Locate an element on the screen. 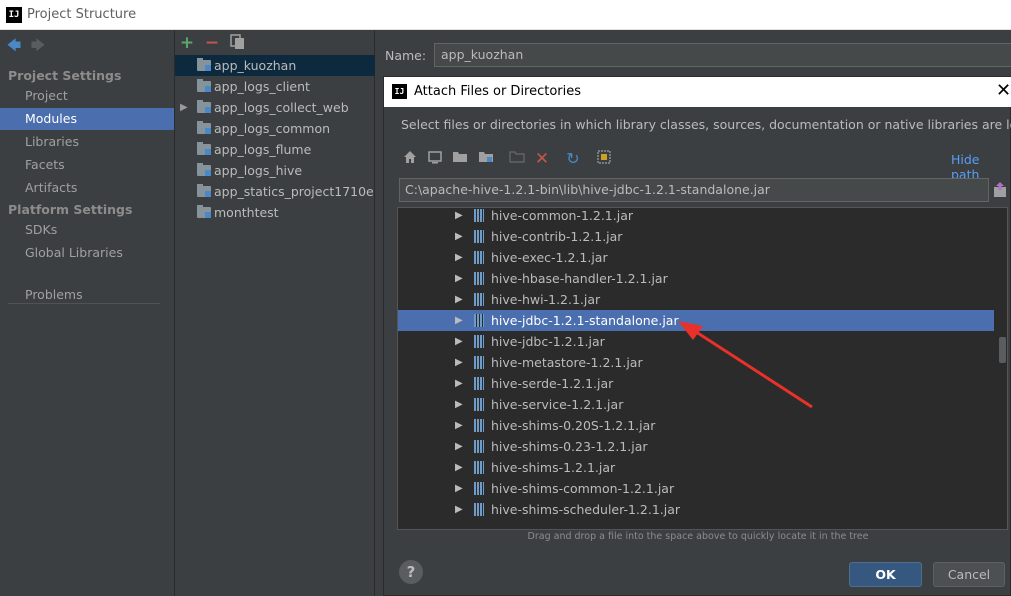  tree-item-label: hive-shims-0.20S-1.2.1.jar is located at coordinates (573, 425).